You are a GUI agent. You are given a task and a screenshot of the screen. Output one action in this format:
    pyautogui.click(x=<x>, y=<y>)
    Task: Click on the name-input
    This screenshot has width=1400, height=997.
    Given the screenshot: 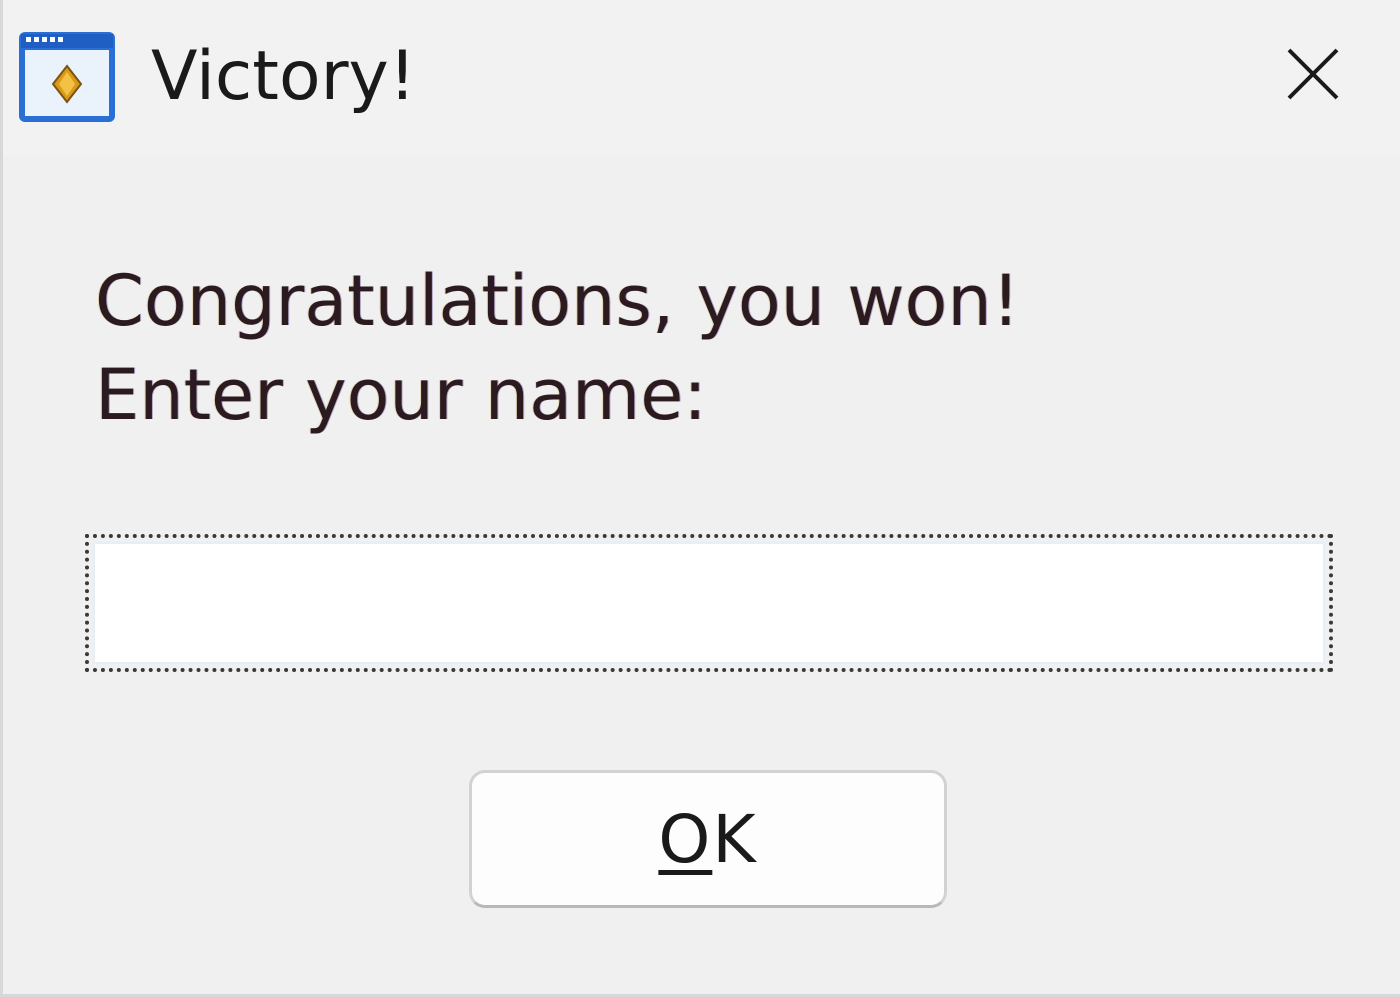 What is the action you would take?
    pyautogui.click(x=709, y=603)
    